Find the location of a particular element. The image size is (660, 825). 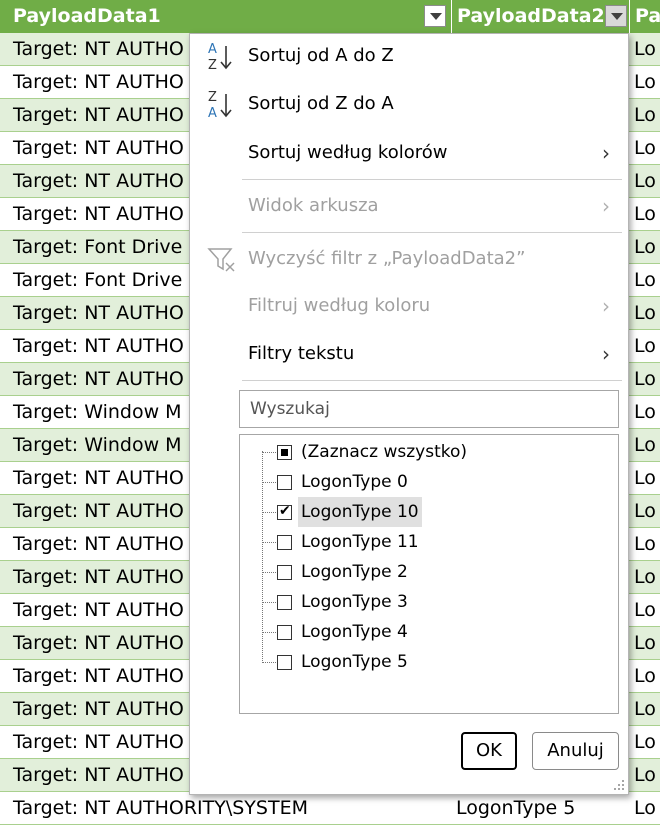

menu-item-label: Filtruj według koloru is located at coordinates (339, 305).